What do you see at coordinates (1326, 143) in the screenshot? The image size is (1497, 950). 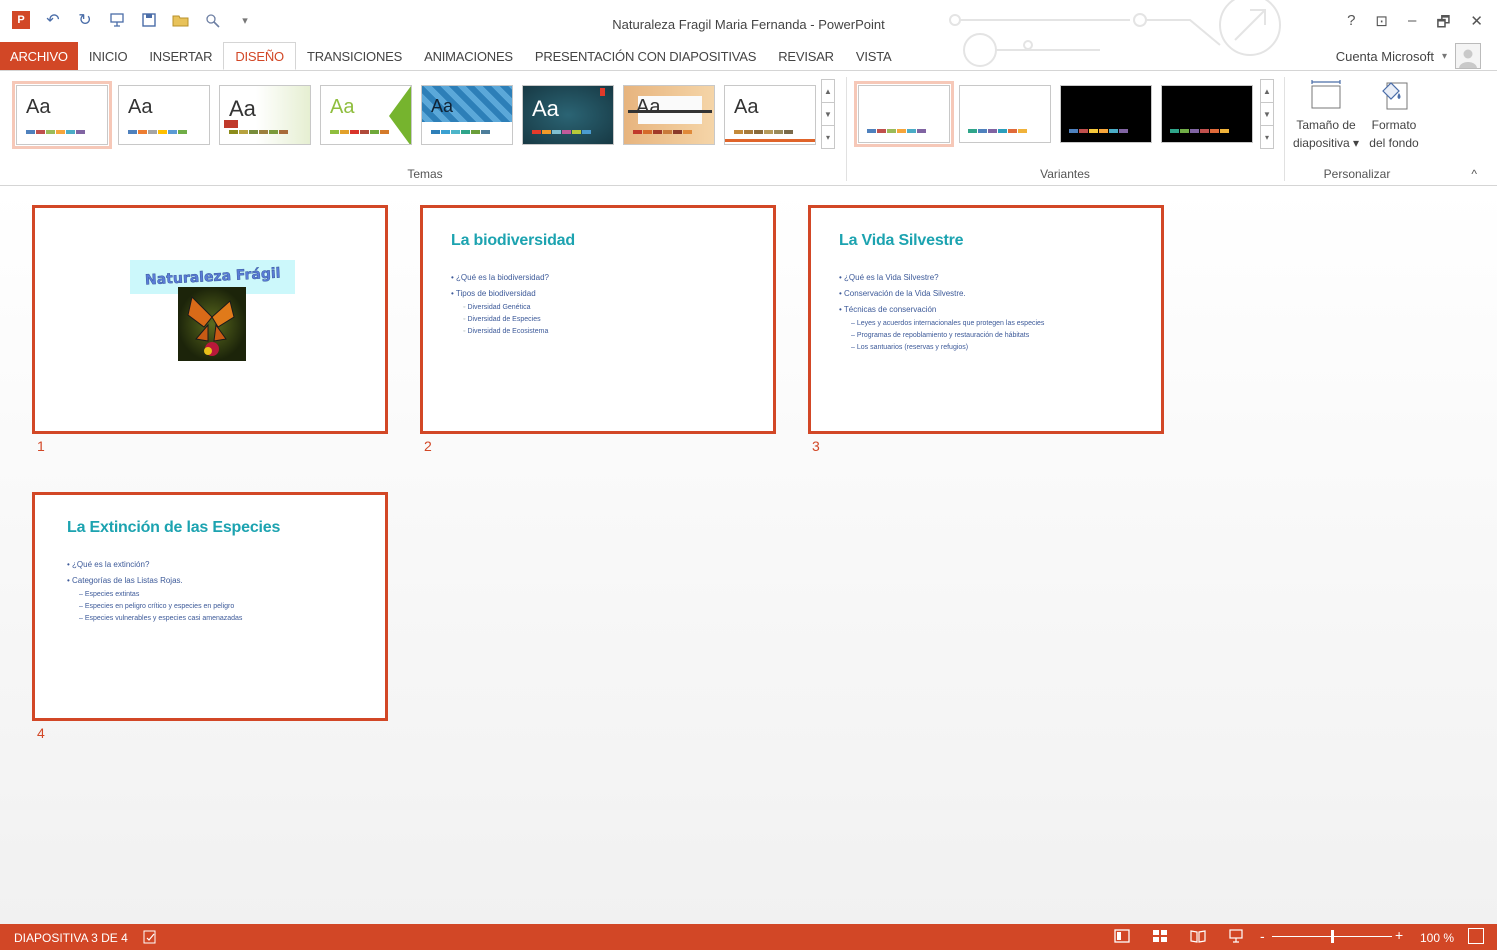 I see `slide-size-label-2: diapositiva ▾` at bounding box center [1326, 143].